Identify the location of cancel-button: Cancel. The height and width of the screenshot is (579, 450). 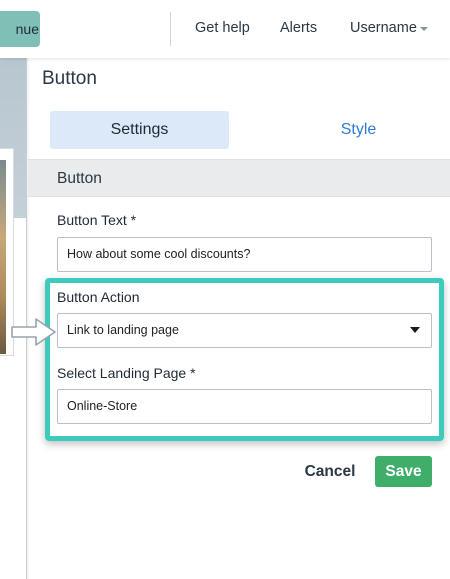
(330, 471).